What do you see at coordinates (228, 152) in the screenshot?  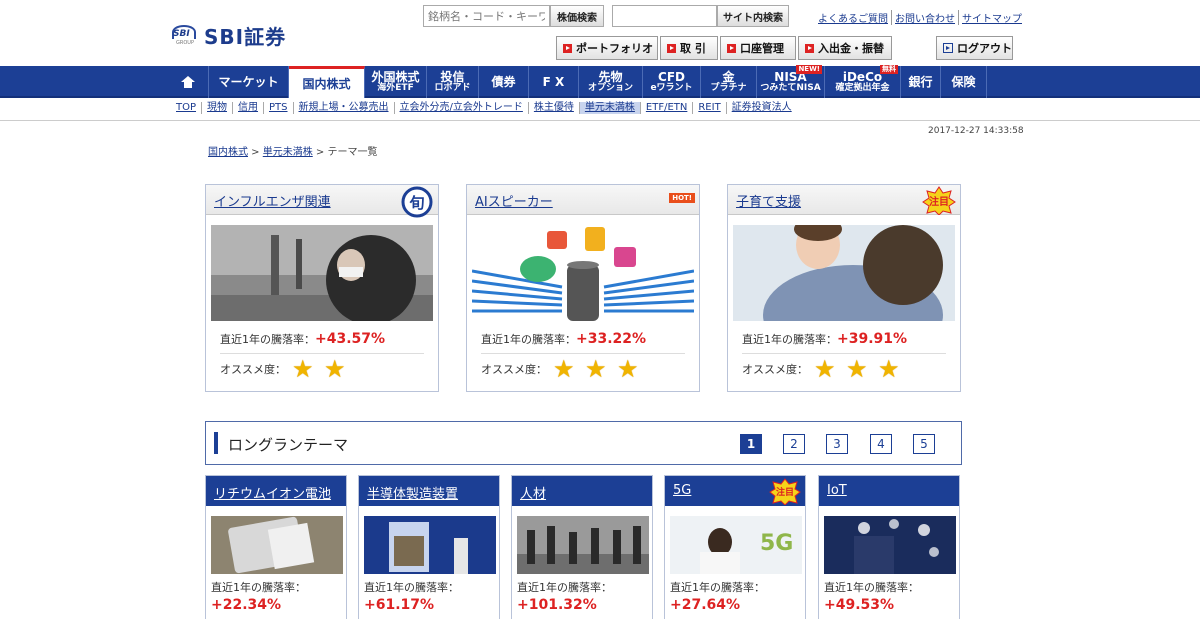 I see `breadcrumb-domestic-stock: 国内株式` at bounding box center [228, 152].